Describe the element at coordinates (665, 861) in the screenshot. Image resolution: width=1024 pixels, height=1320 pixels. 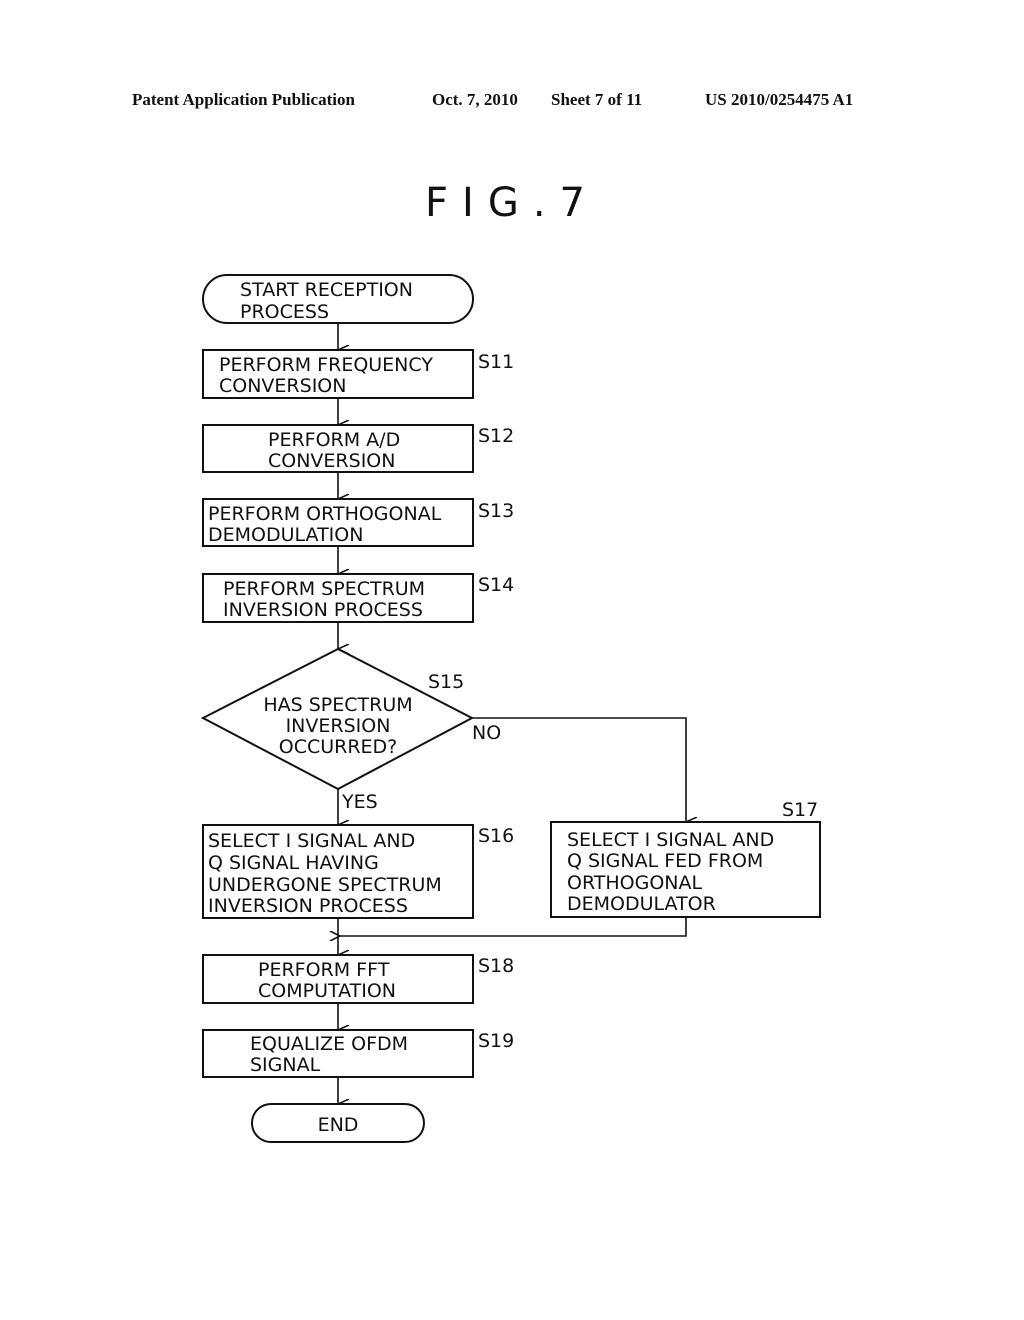
I see `step-s17-line2: Q SIGNAL FED FROM` at that location.